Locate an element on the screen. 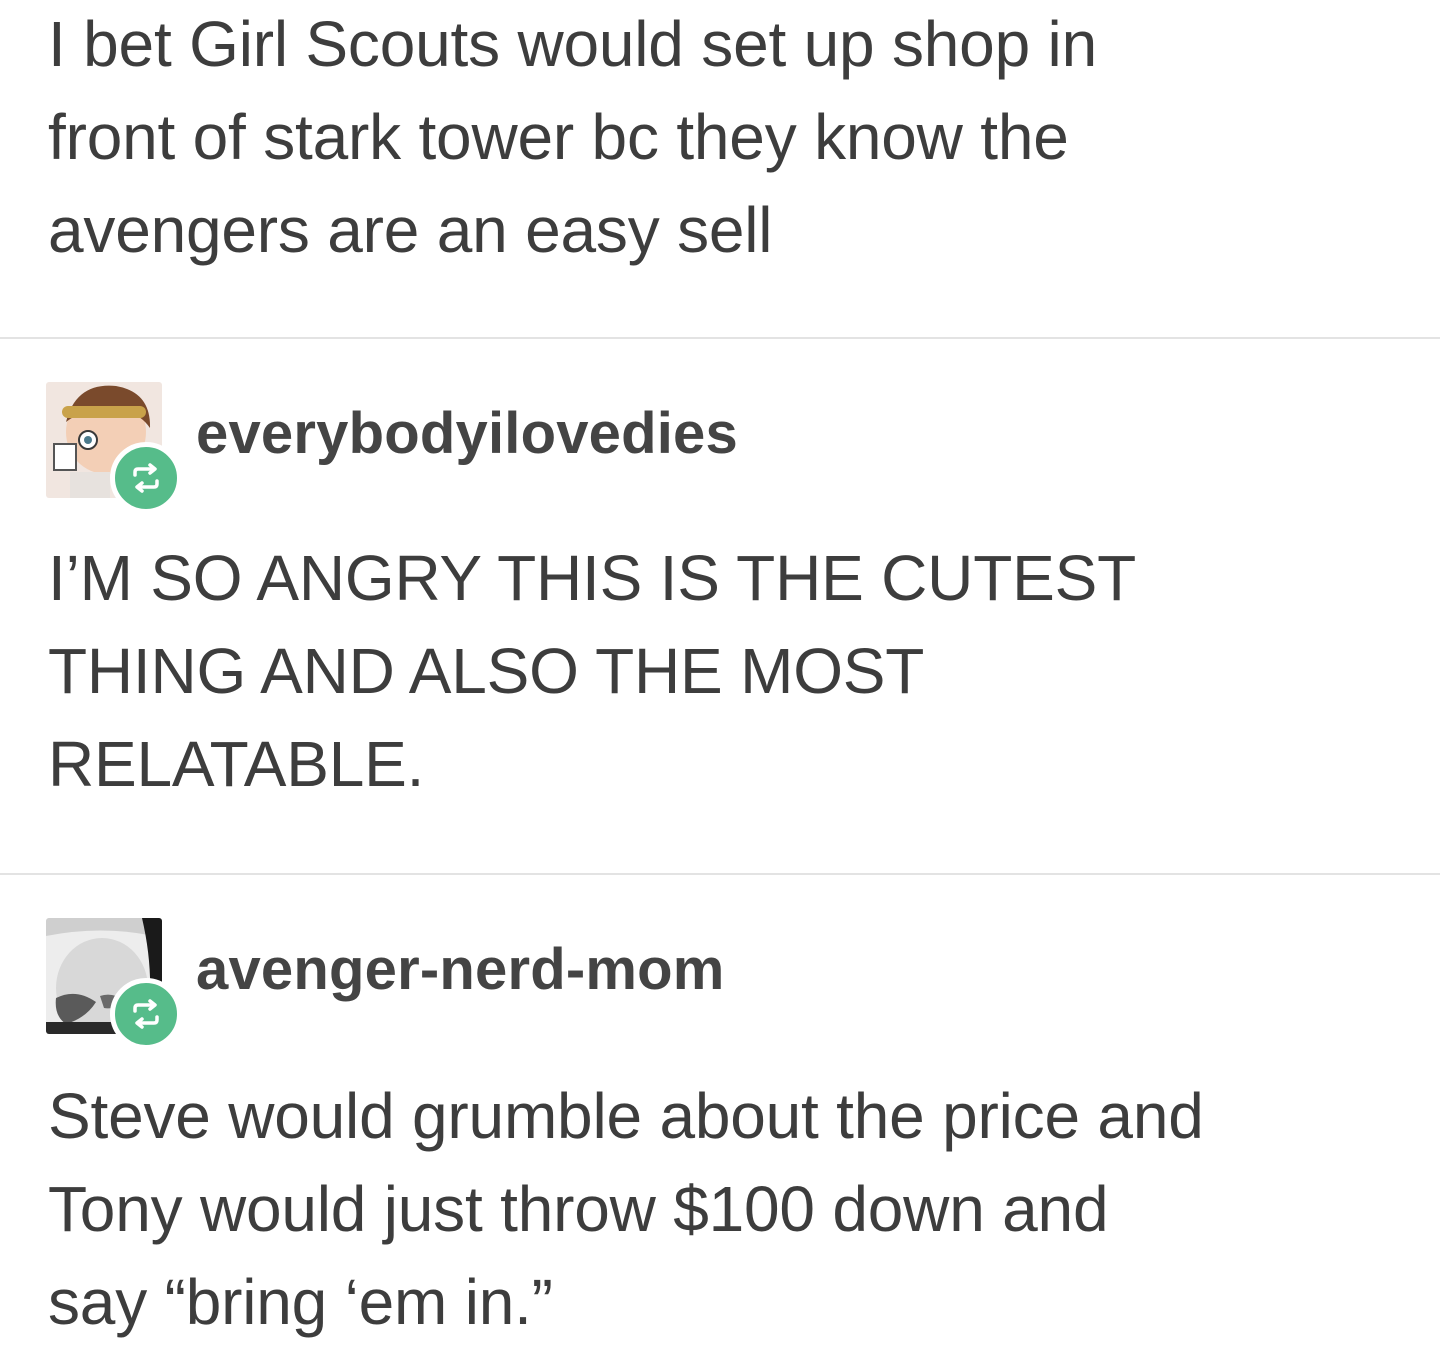 The image size is (1440, 1369). username-link: avenger-nerd-mom is located at coordinates (460, 969).